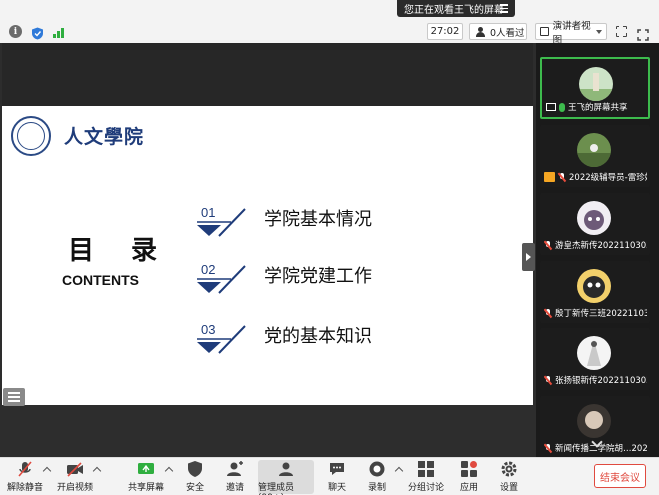  I want to click on participant-name: 游皇杰新传2022110303, so click(601, 246).